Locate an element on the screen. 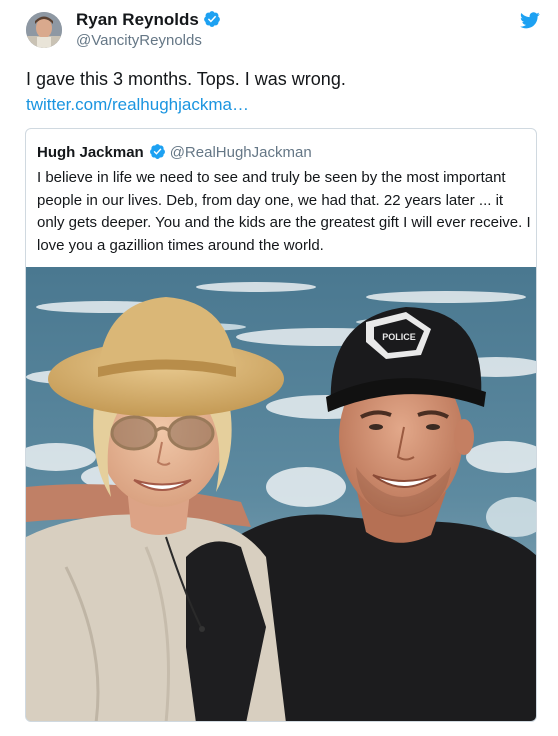 The image size is (558, 736). cap-patch-text: POLICE is located at coordinates (399, 337).